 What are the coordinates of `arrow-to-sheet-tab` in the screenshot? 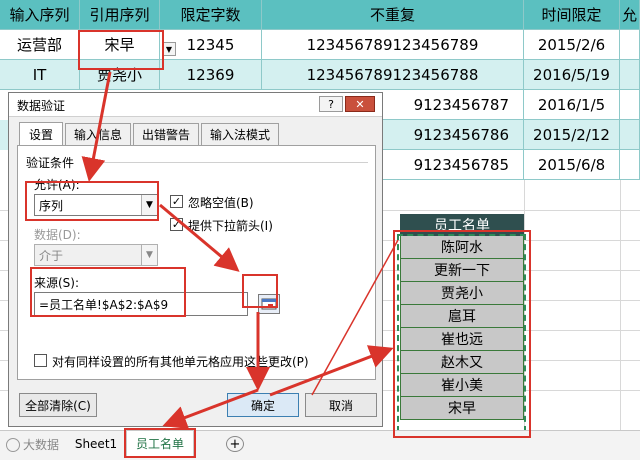 It's located at (210, 408).